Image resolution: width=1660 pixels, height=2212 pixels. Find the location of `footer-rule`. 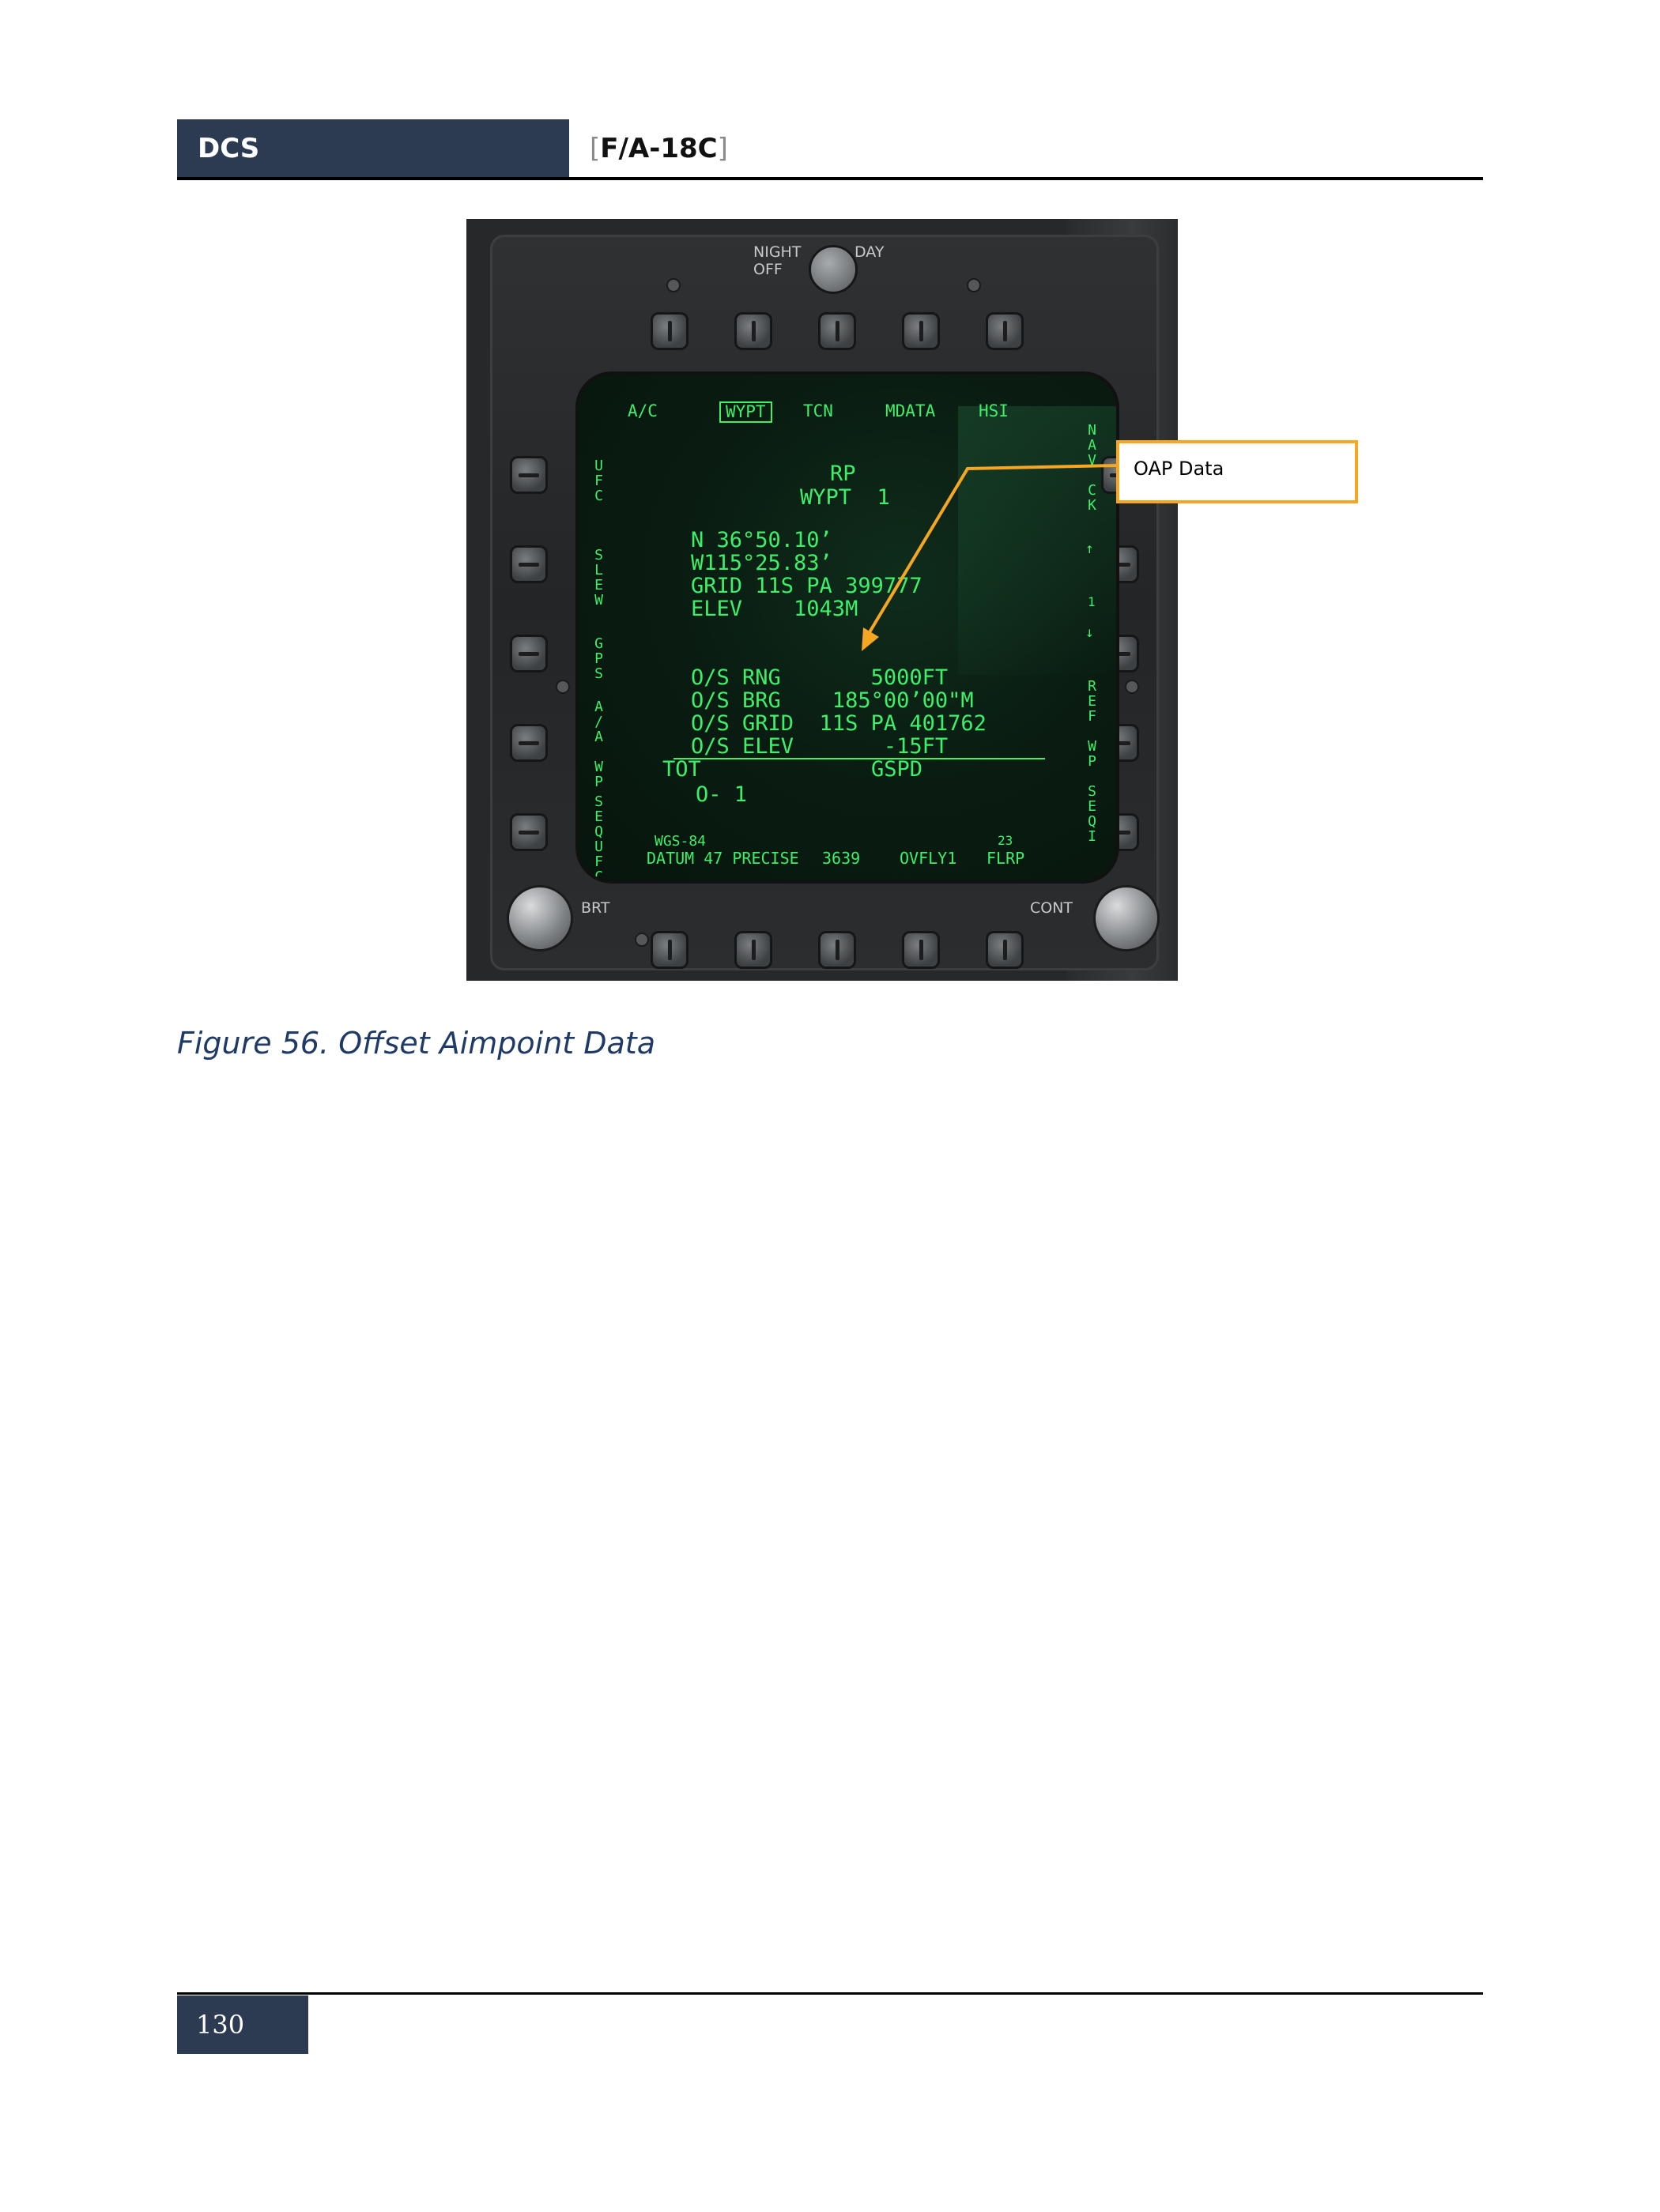

footer-rule is located at coordinates (830, 1994).